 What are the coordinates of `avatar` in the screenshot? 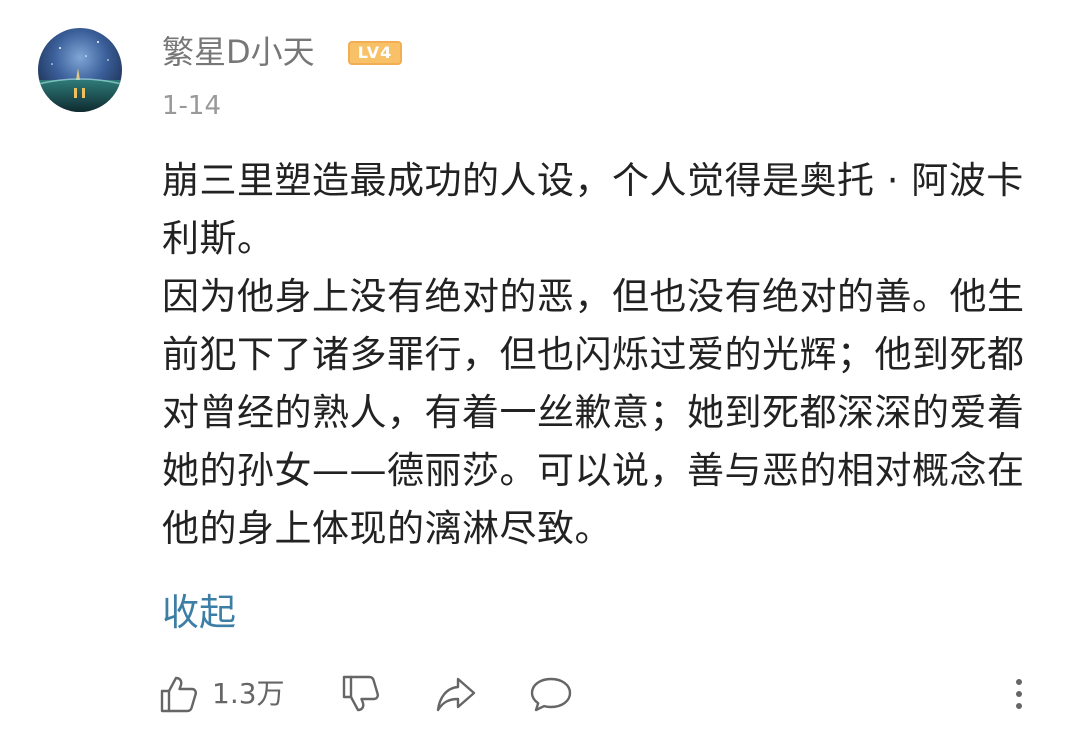 It's located at (80, 70).